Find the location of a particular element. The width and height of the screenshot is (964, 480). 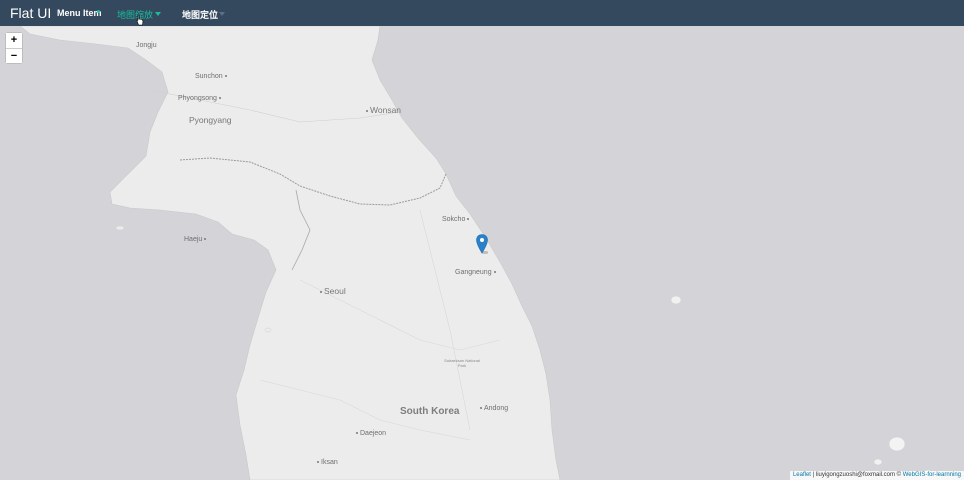

place-label: Pyongyang is located at coordinates (210, 120).